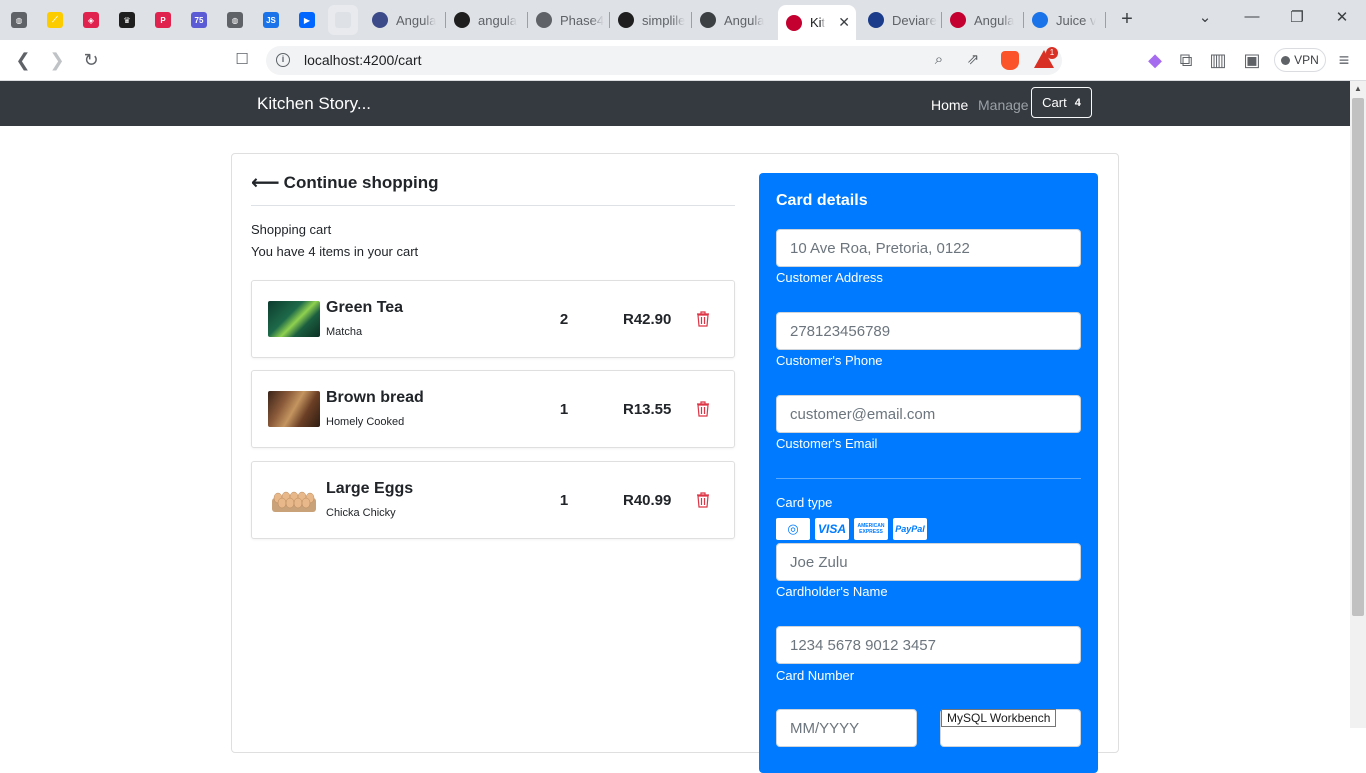  What do you see at coordinates (928, 562) in the screenshot?
I see `cardholder-input` at bounding box center [928, 562].